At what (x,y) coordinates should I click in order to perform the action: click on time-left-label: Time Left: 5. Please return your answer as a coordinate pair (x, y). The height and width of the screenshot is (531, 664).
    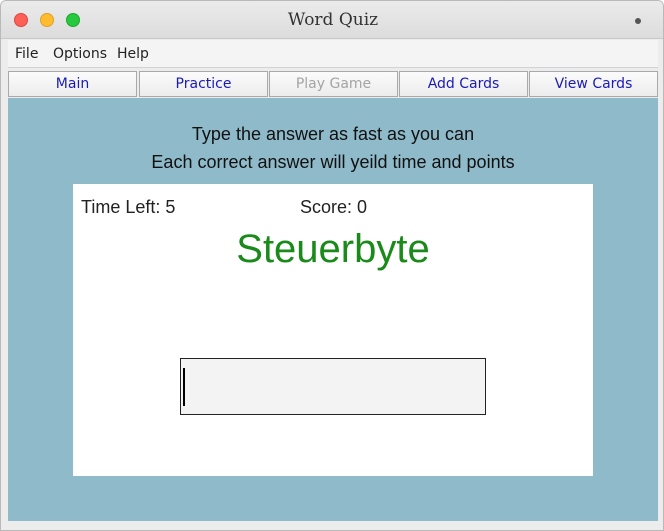
    Looking at the image, I should click on (128, 207).